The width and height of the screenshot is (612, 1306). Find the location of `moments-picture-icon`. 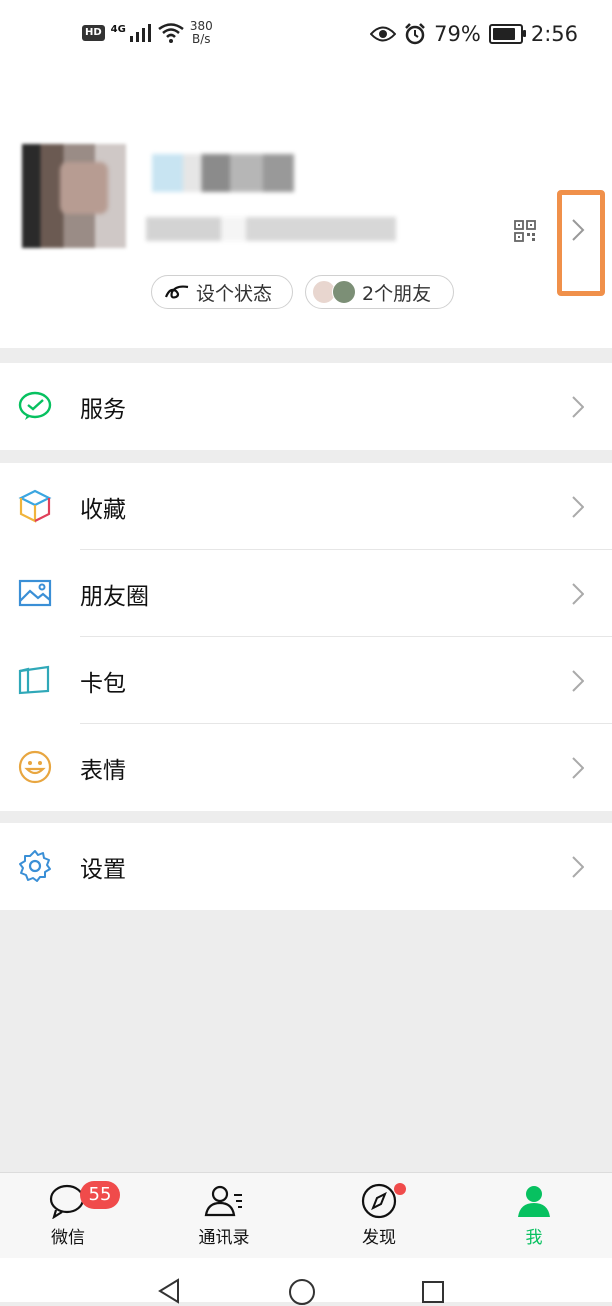

moments-picture-icon is located at coordinates (35, 593).